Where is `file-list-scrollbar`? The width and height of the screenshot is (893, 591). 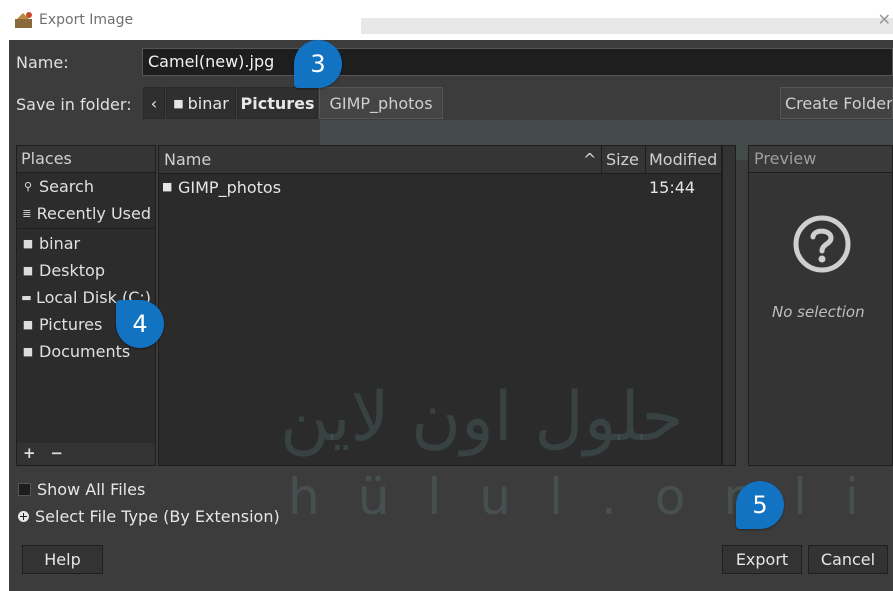 file-list-scrollbar is located at coordinates (729, 305).